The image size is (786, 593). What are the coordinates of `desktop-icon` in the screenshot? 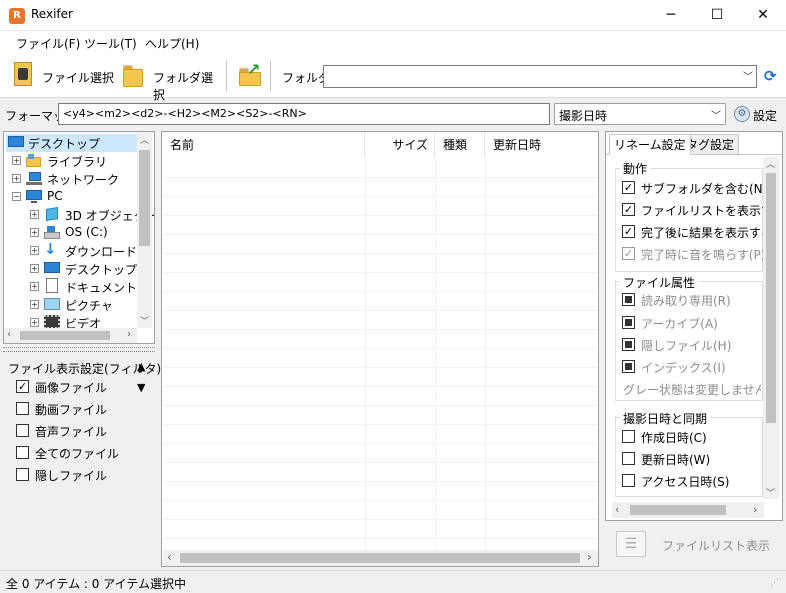 It's located at (52, 267).